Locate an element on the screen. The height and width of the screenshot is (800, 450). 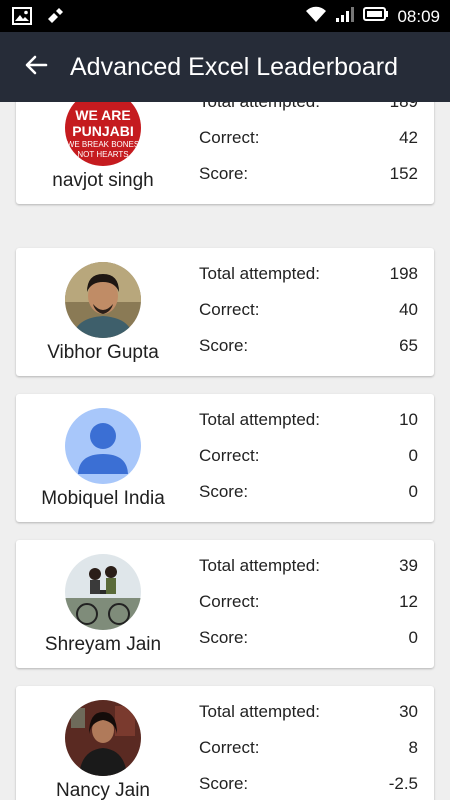
total-attempted-value: 30 is located at coordinates (408, 711).